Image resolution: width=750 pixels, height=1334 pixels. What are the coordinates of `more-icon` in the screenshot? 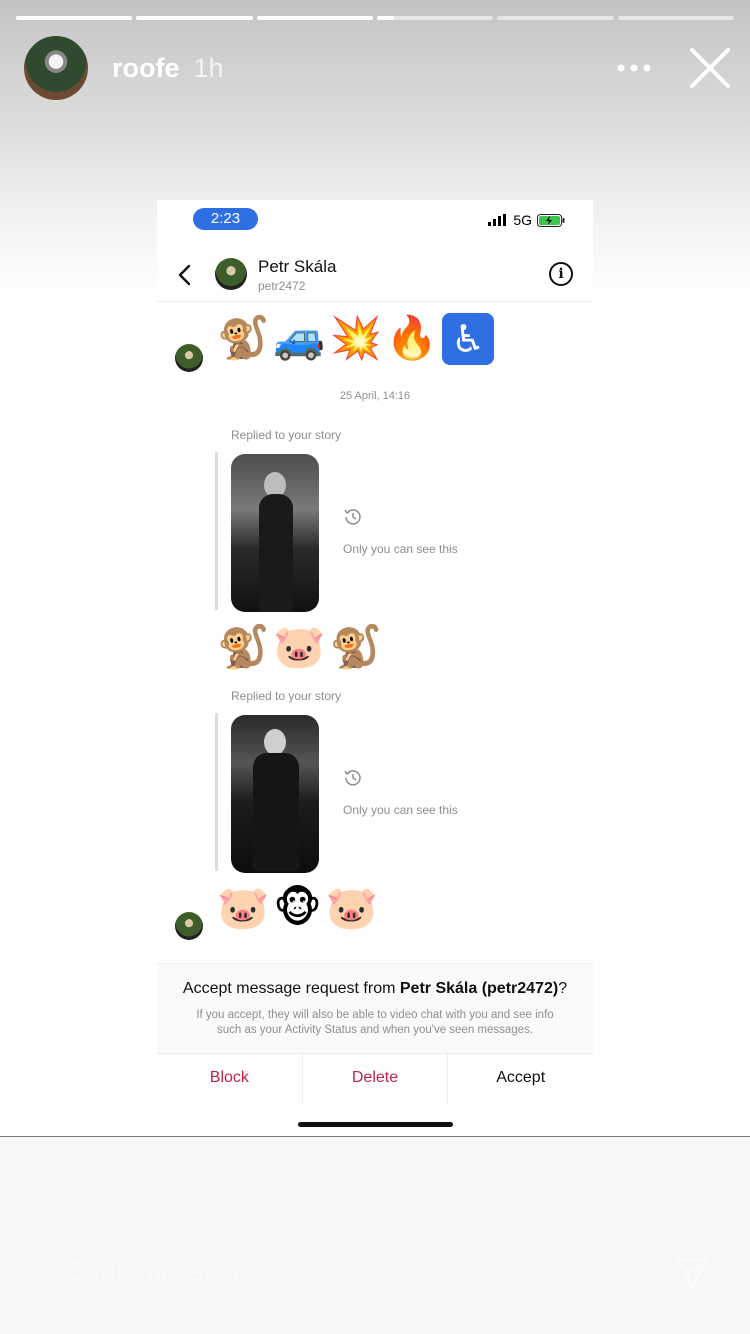 It's located at (634, 68).